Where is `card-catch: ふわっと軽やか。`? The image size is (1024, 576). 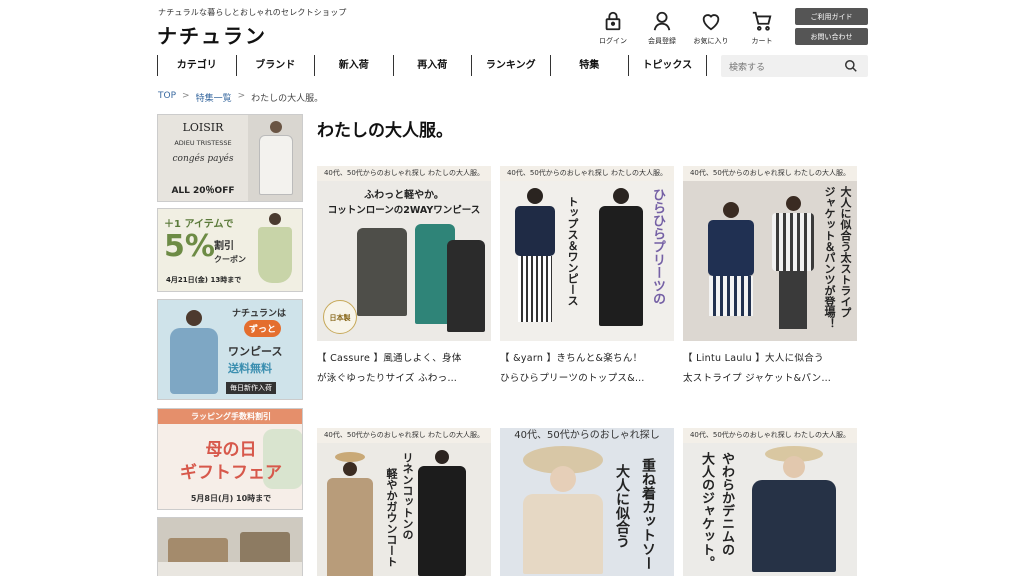 card-catch: ふわっと軽やか。 is located at coordinates (404, 195).